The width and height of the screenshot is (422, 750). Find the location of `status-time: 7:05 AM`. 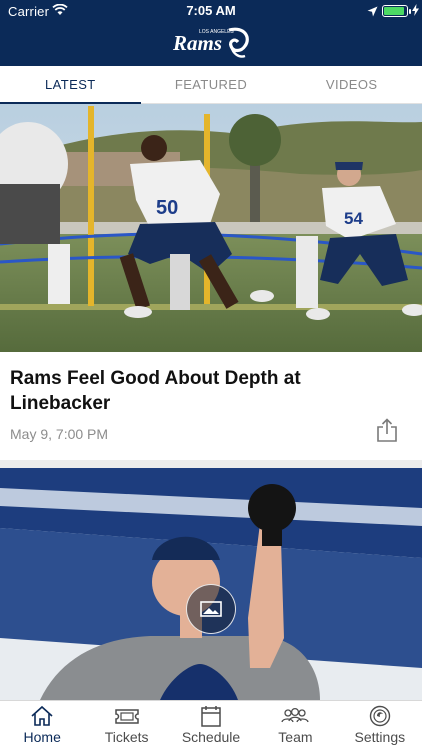

status-time: 7:05 AM is located at coordinates (211, 10).